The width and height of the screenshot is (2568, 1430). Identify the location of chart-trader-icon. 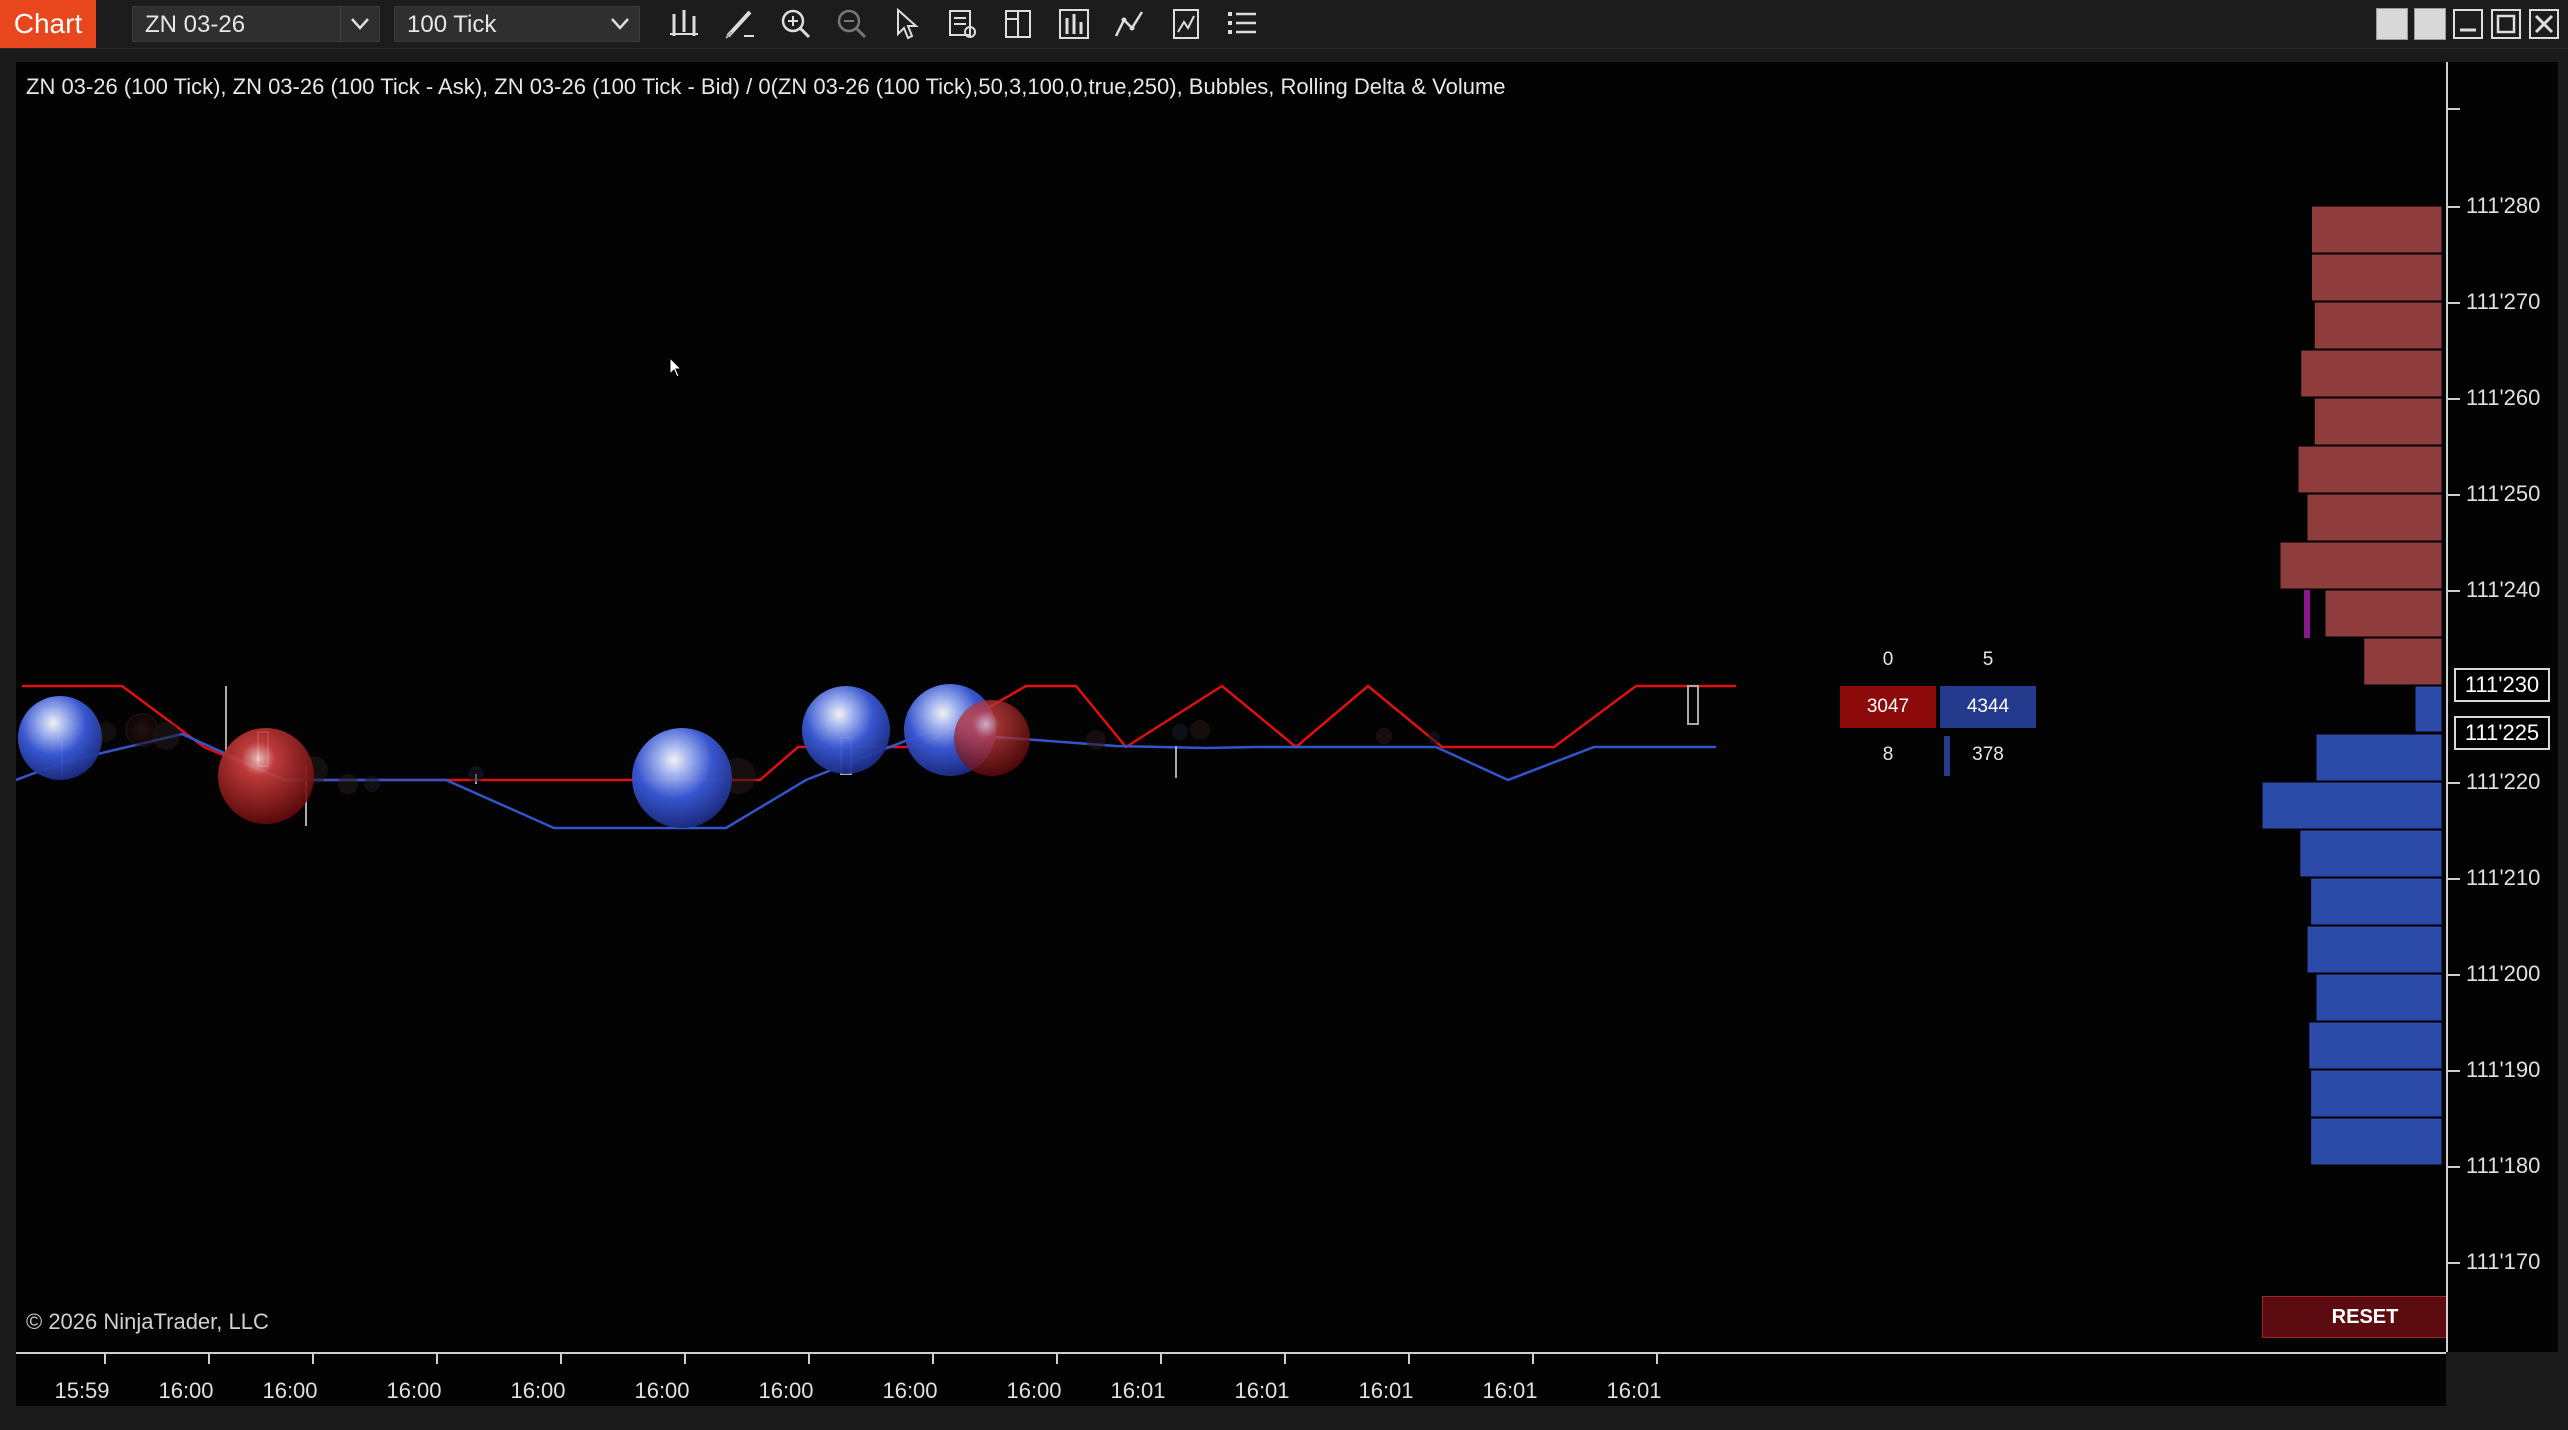
(1018, 24).